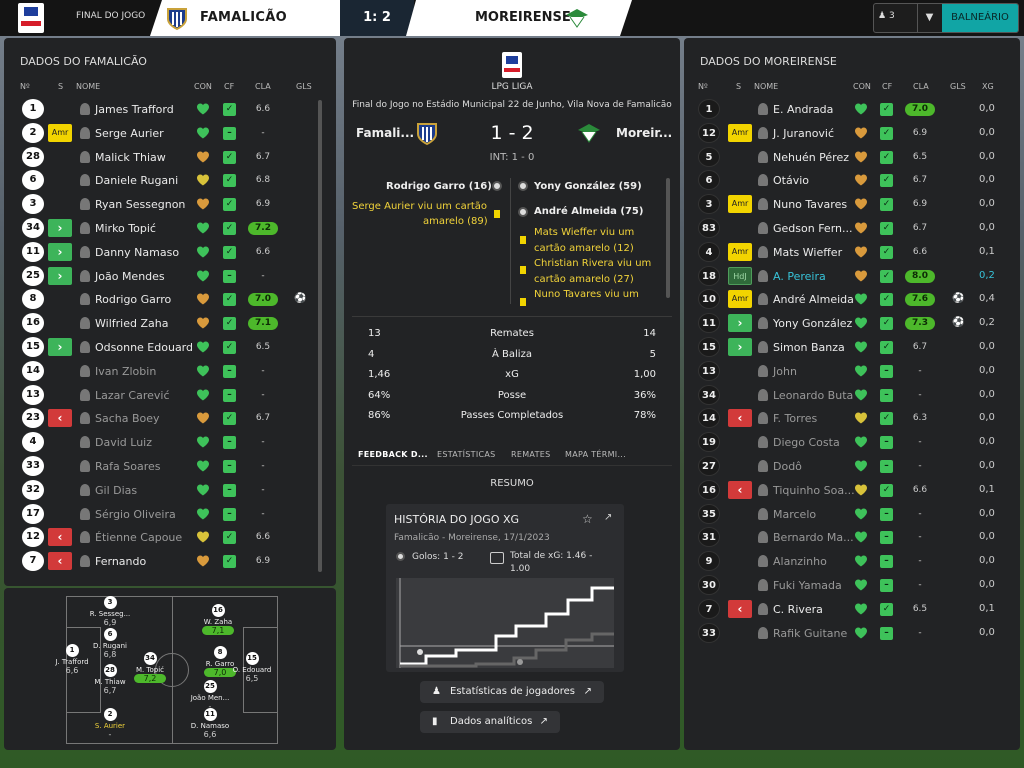 This screenshot has width=1024, height=768. Describe the element at coordinates (587, 519) in the screenshot. I see `star-icon: ☆` at that location.